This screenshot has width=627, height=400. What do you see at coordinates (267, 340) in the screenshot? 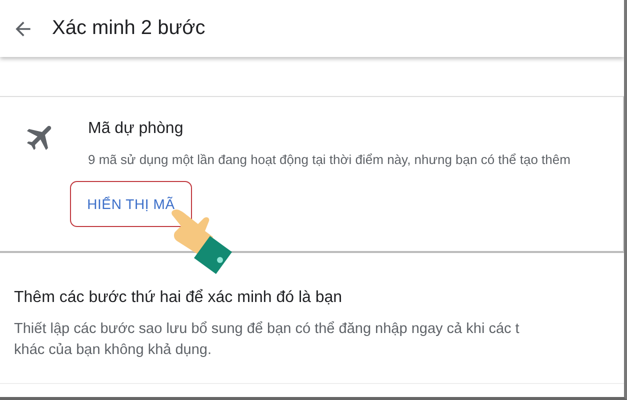
I see `section-description: Thiết lập các bước sao lưu bổ sung để bạn có thể đăng nhập ngay cả khi các t khác của bạn không khả dụng.` at bounding box center [267, 340].